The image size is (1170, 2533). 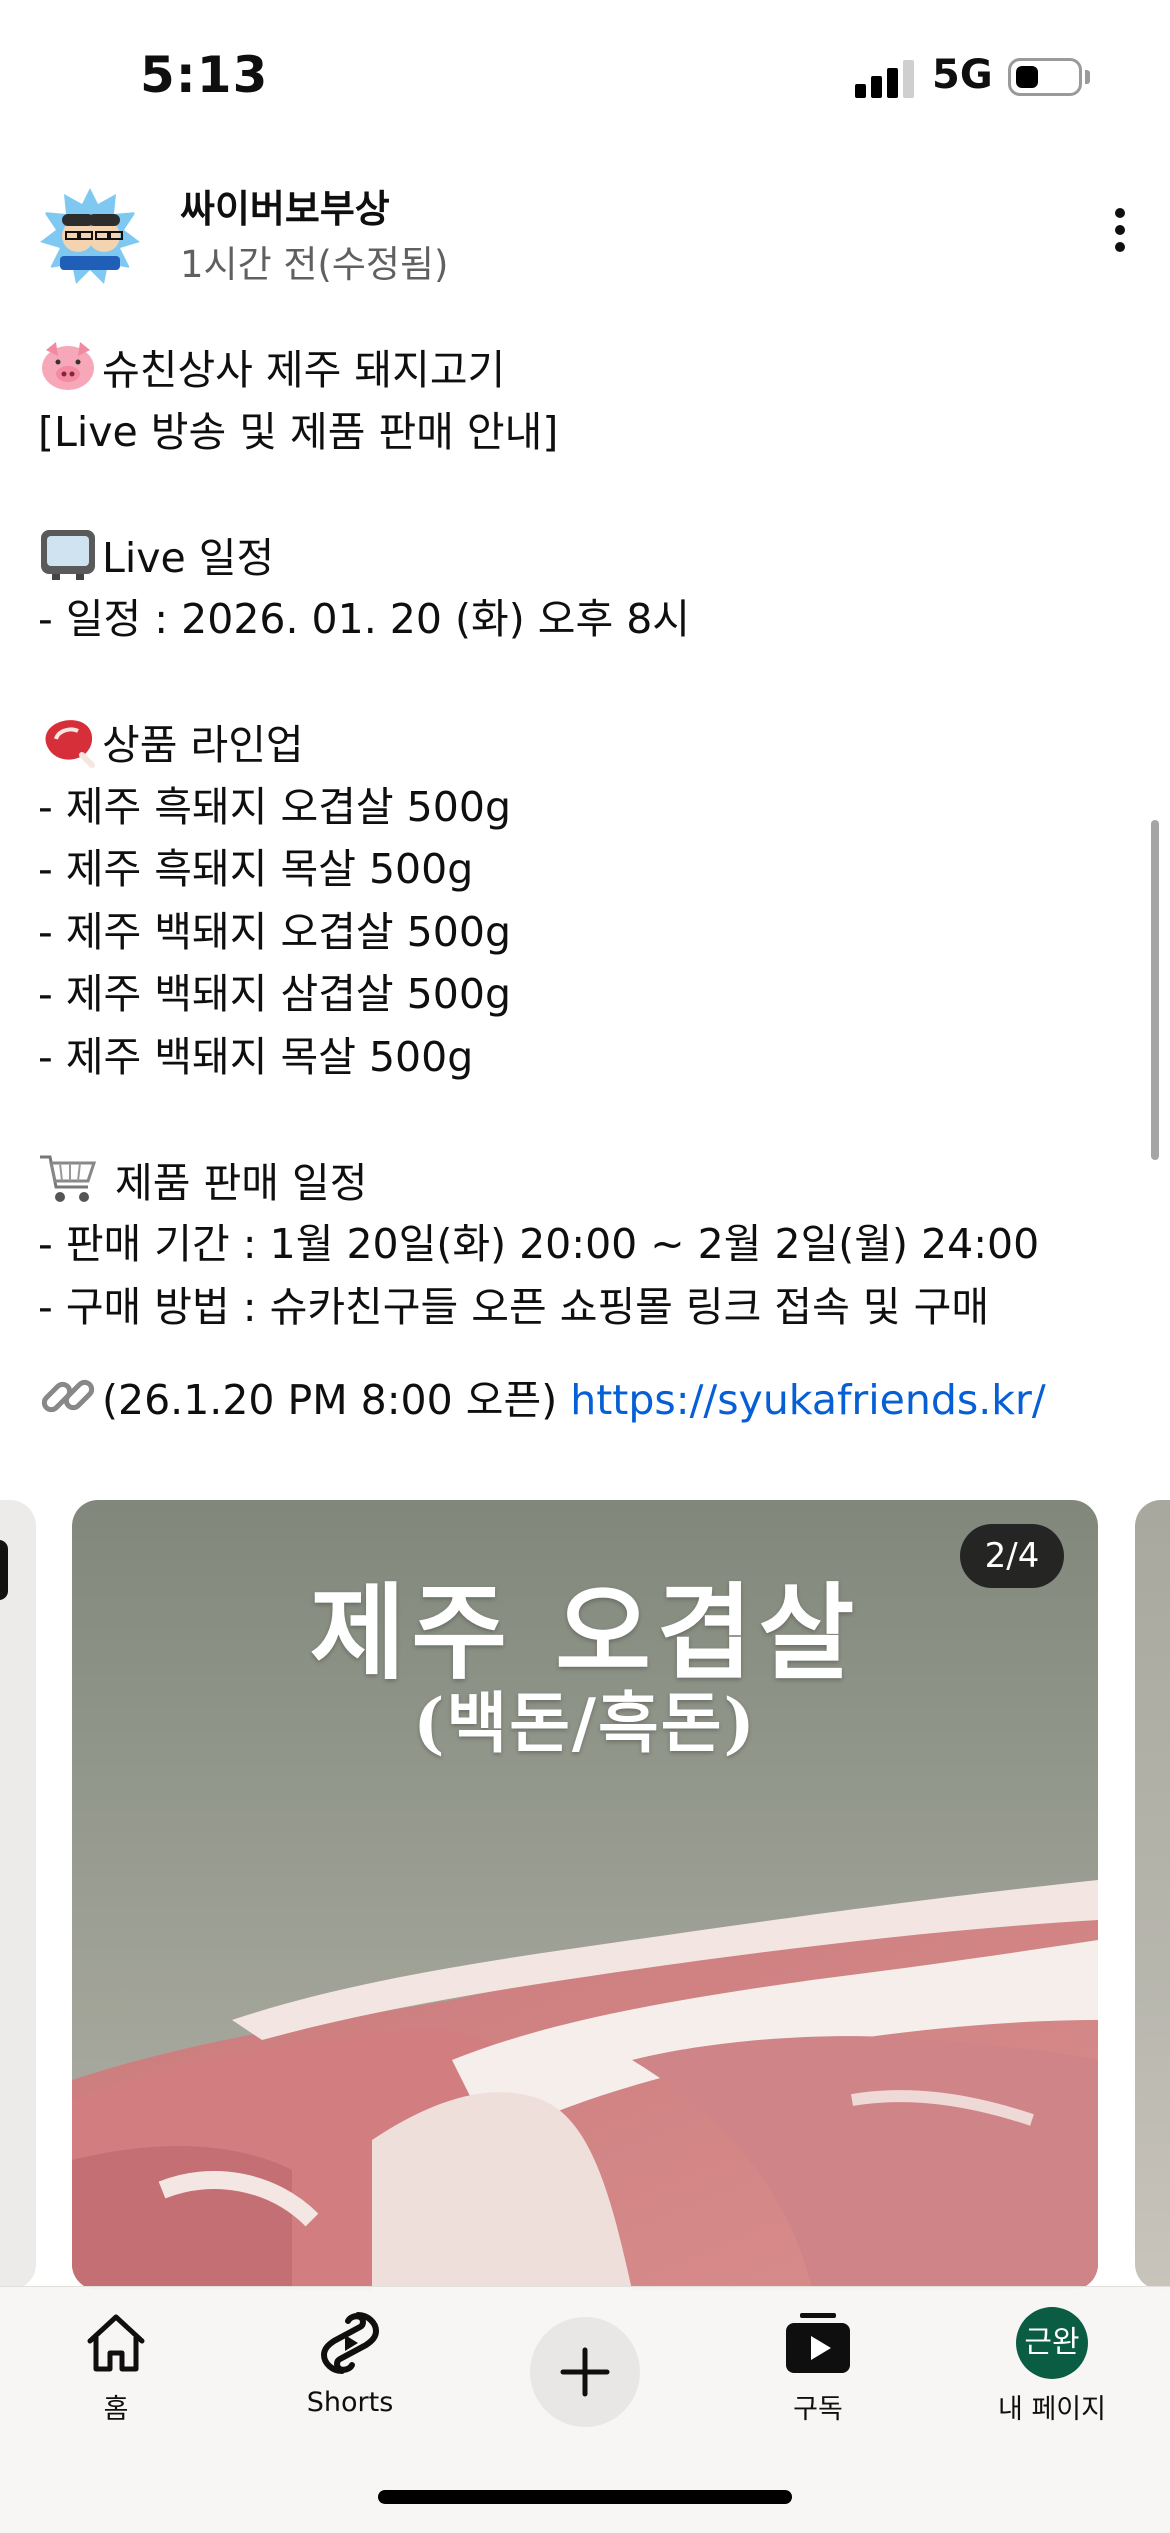 What do you see at coordinates (203, 745) in the screenshot?
I see `post-line-text: 상품 라인업` at bounding box center [203, 745].